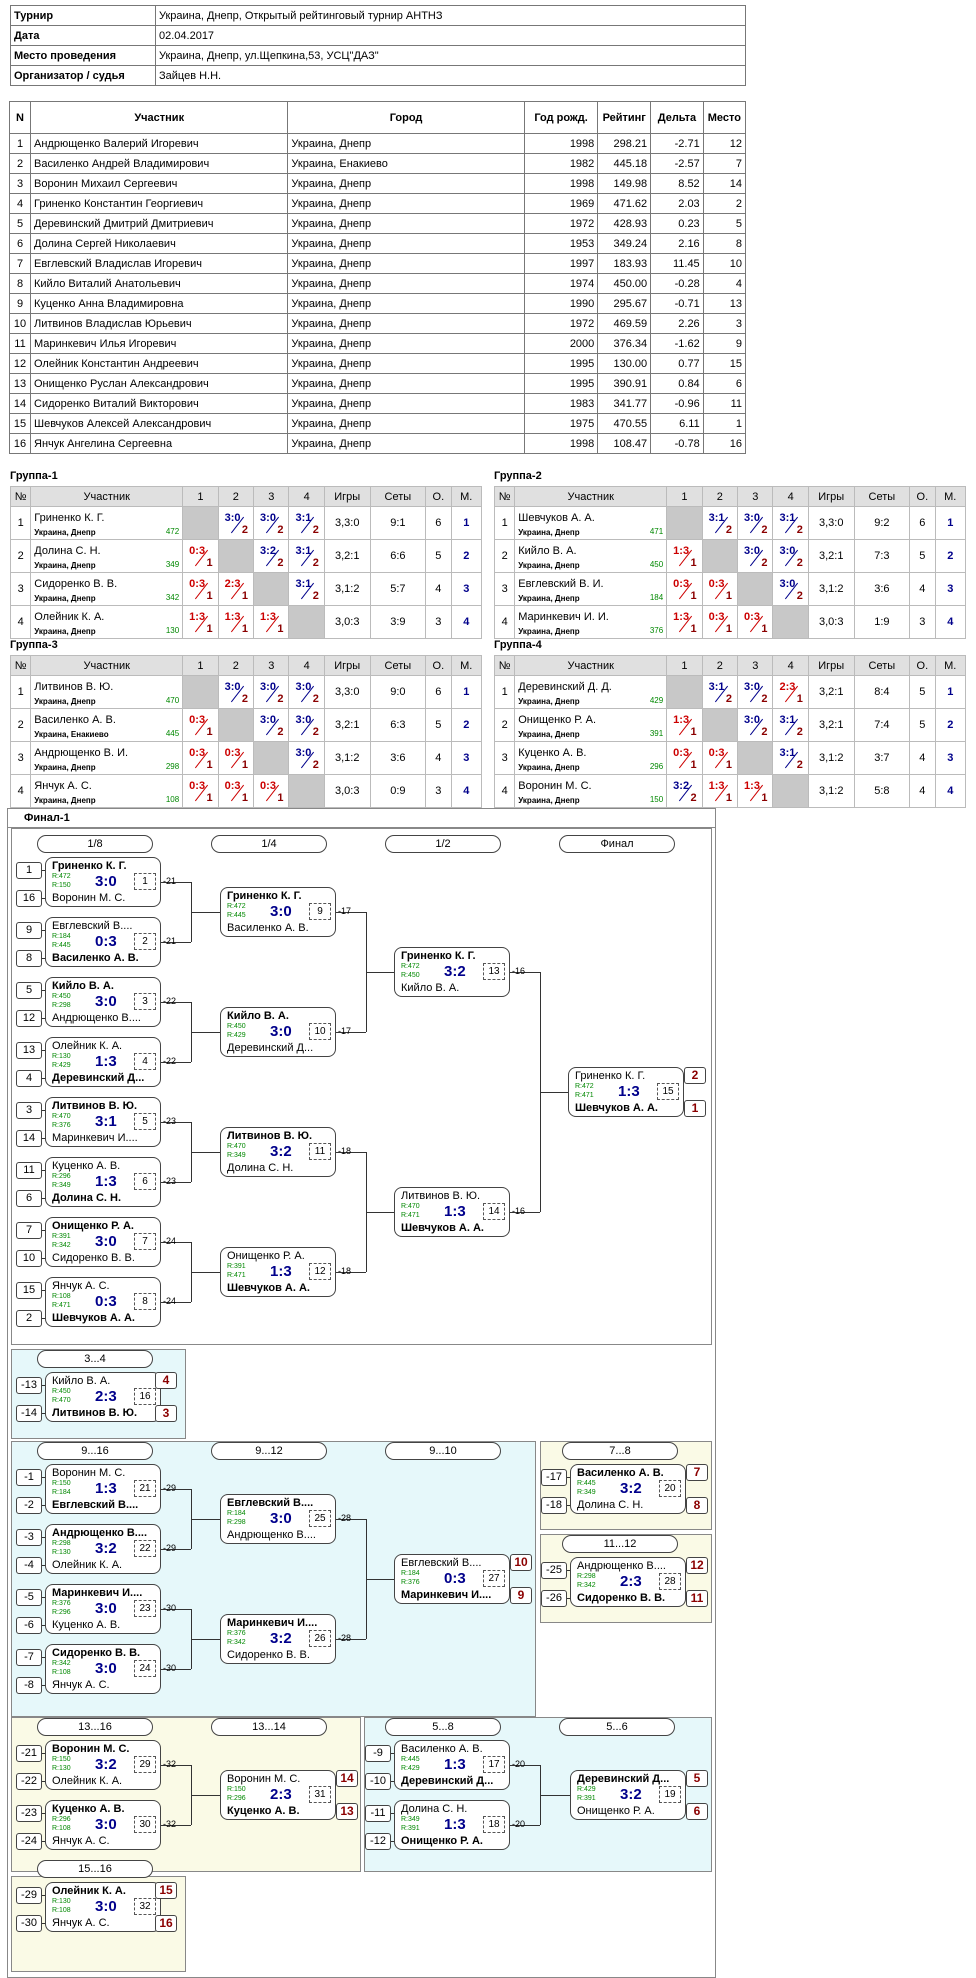 The height and width of the screenshot is (1978, 976). Describe the element at coordinates (624, 223) in the screenshot. I see `player-cell: 428.93` at that location.